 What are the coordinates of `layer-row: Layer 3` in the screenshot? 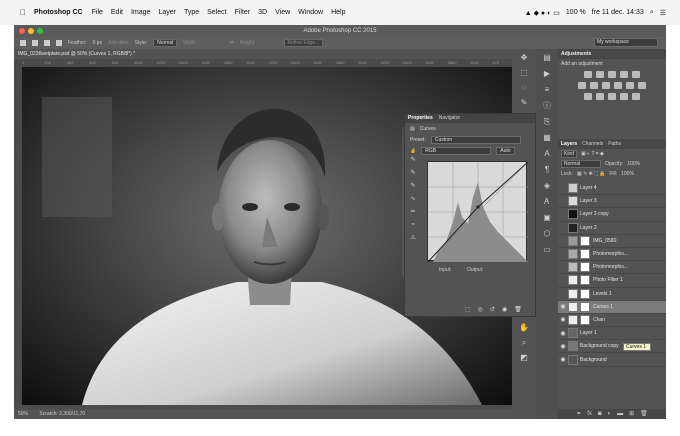 It's located at (612, 202).